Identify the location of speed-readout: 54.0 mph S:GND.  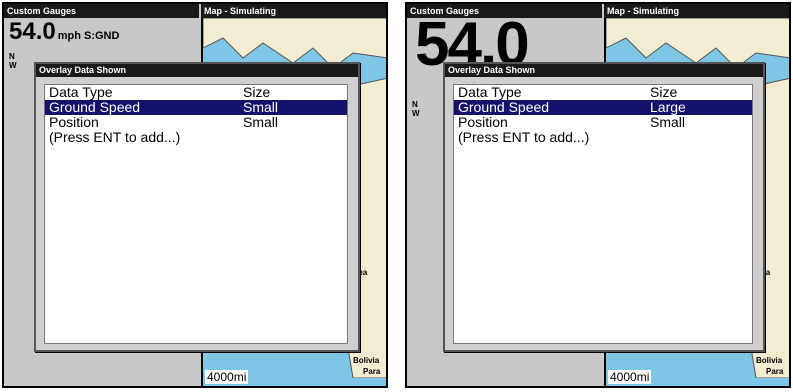
(64, 32).